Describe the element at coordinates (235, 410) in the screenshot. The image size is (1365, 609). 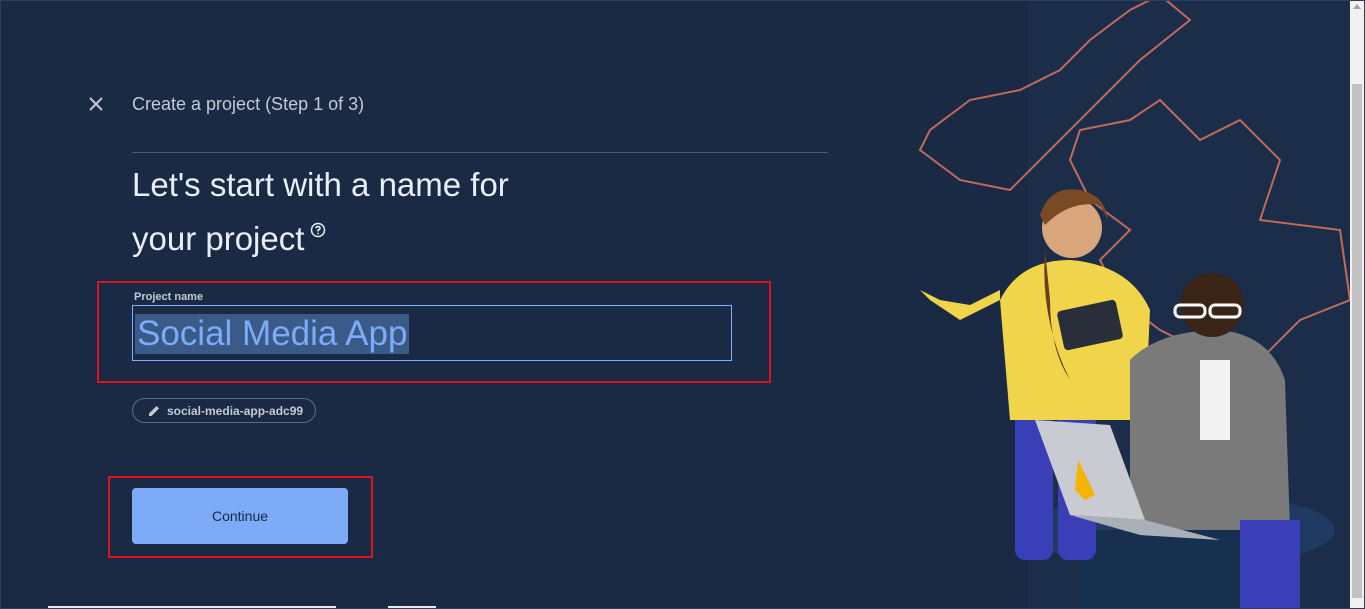
I see `project-id-text: social-media-app-adc99` at that location.